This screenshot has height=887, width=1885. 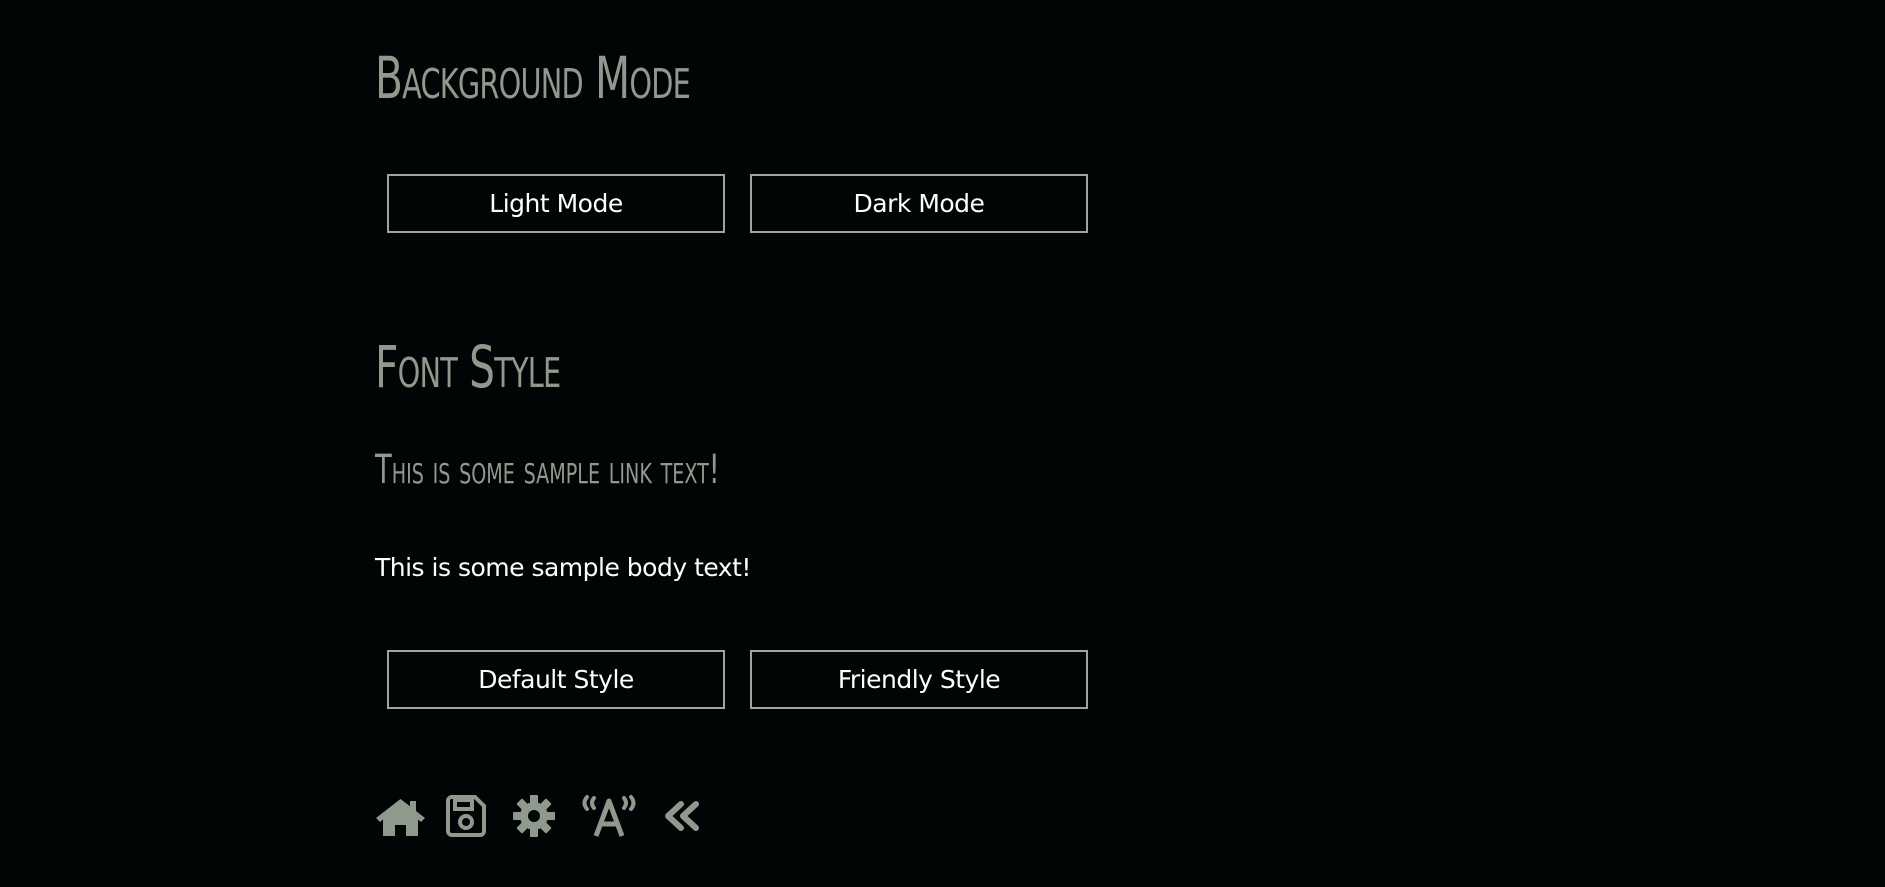 I want to click on background-mode-buttons: Light Mode Dark Mode, so click(x=737, y=203).